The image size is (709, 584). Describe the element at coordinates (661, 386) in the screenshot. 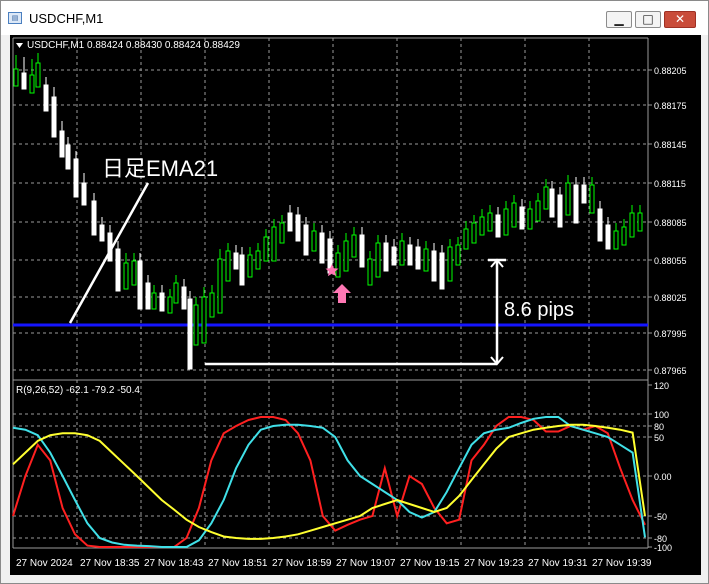

I see `indicator-tick-label: 120` at that location.